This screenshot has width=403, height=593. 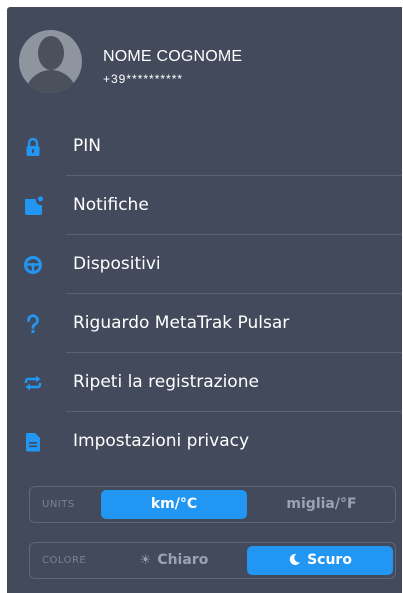 I want to click on notification-icon, so click(x=34, y=205).